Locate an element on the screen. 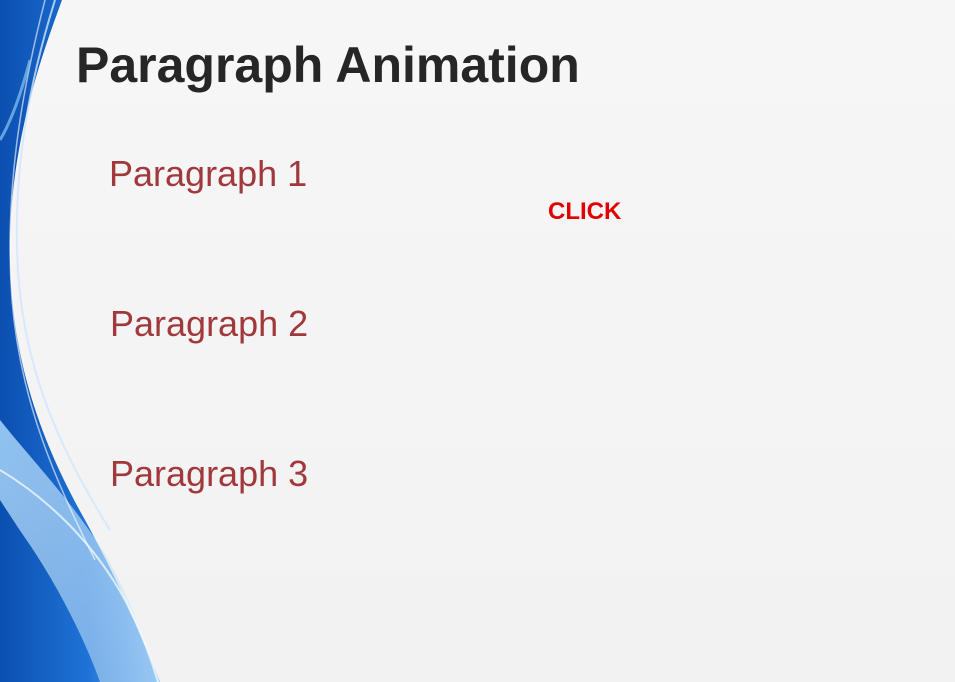 The height and width of the screenshot is (682, 955). slide-title: Paragraph Animation is located at coordinates (328, 65).